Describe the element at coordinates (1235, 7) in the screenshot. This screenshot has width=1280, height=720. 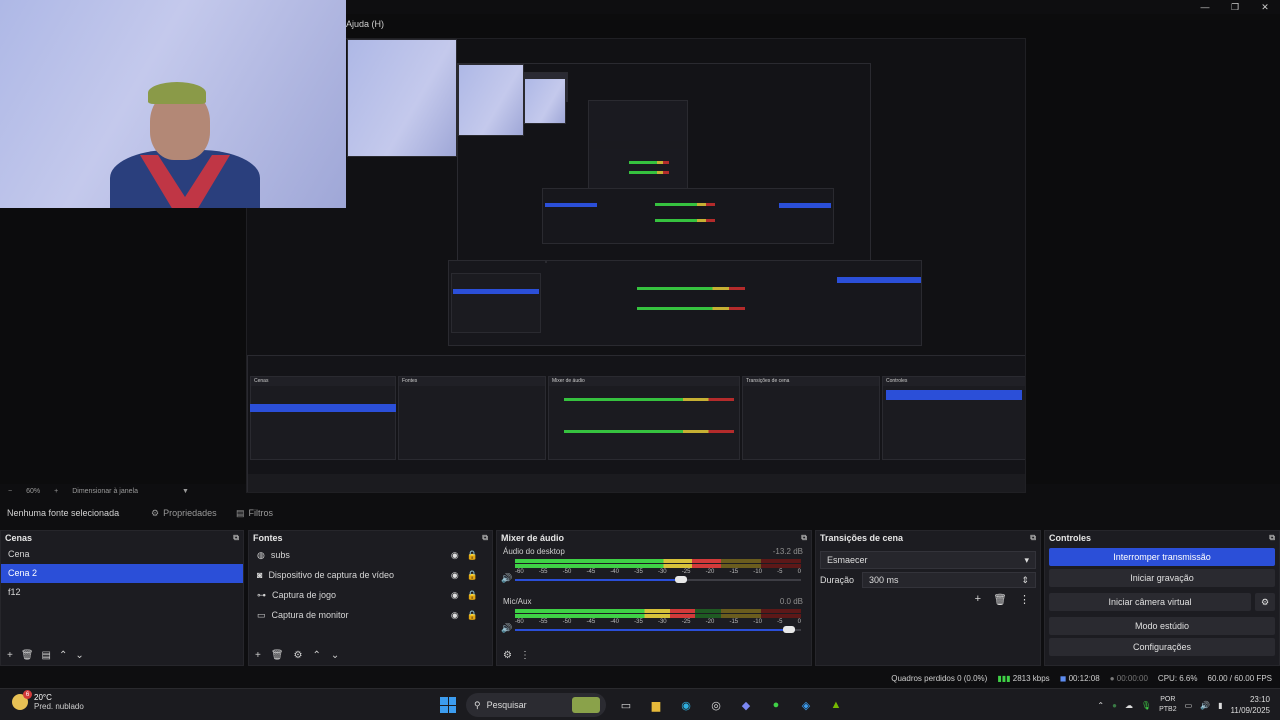
I see `maximize-button: ❐` at that location.